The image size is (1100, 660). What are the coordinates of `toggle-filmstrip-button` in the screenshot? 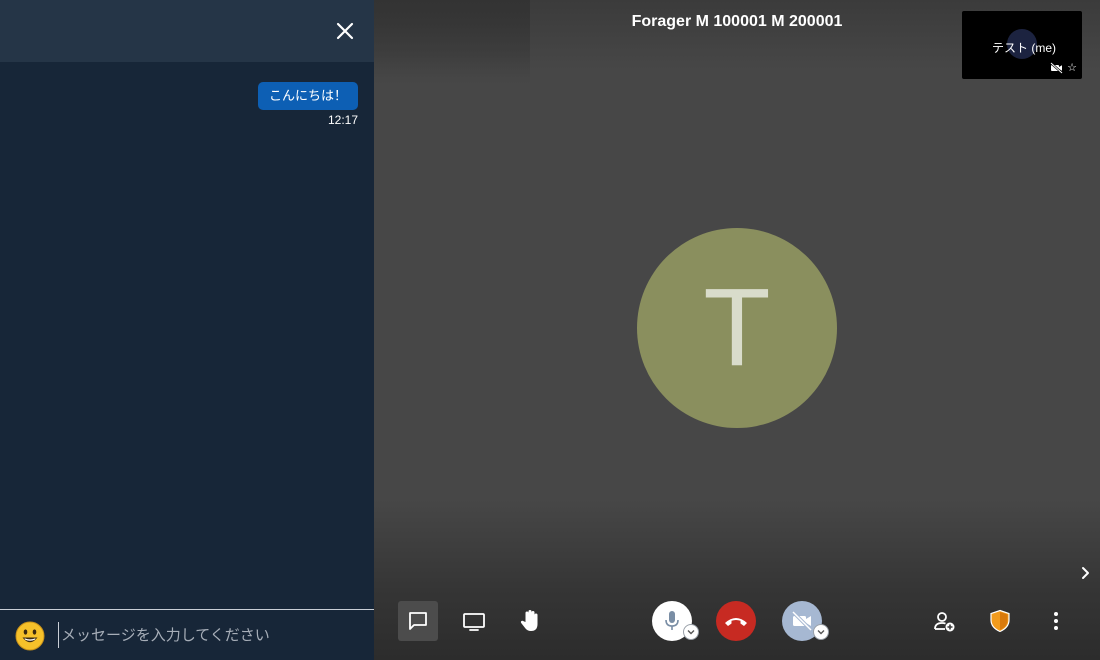 It's located at (1086, 573).